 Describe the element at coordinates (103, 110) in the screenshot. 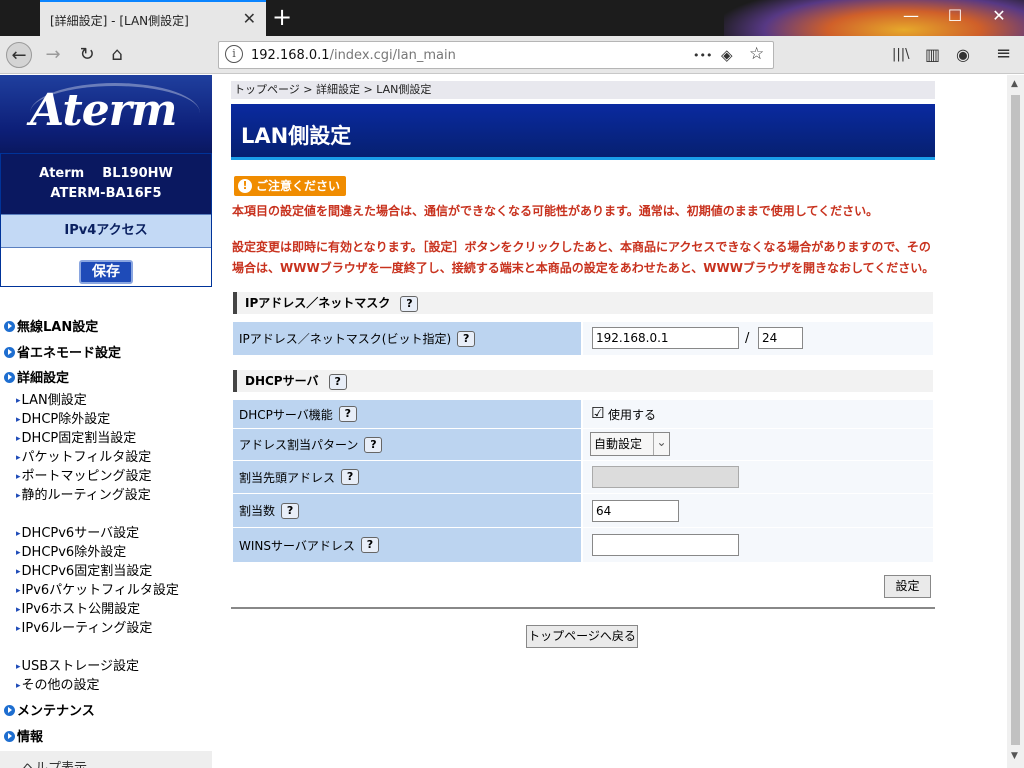

I see `logo-text: Aterm` at that location.